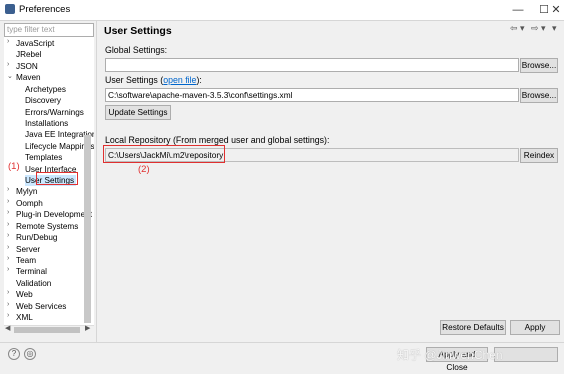  I want to click on tree-item: Mylyn, so click(26, 191).